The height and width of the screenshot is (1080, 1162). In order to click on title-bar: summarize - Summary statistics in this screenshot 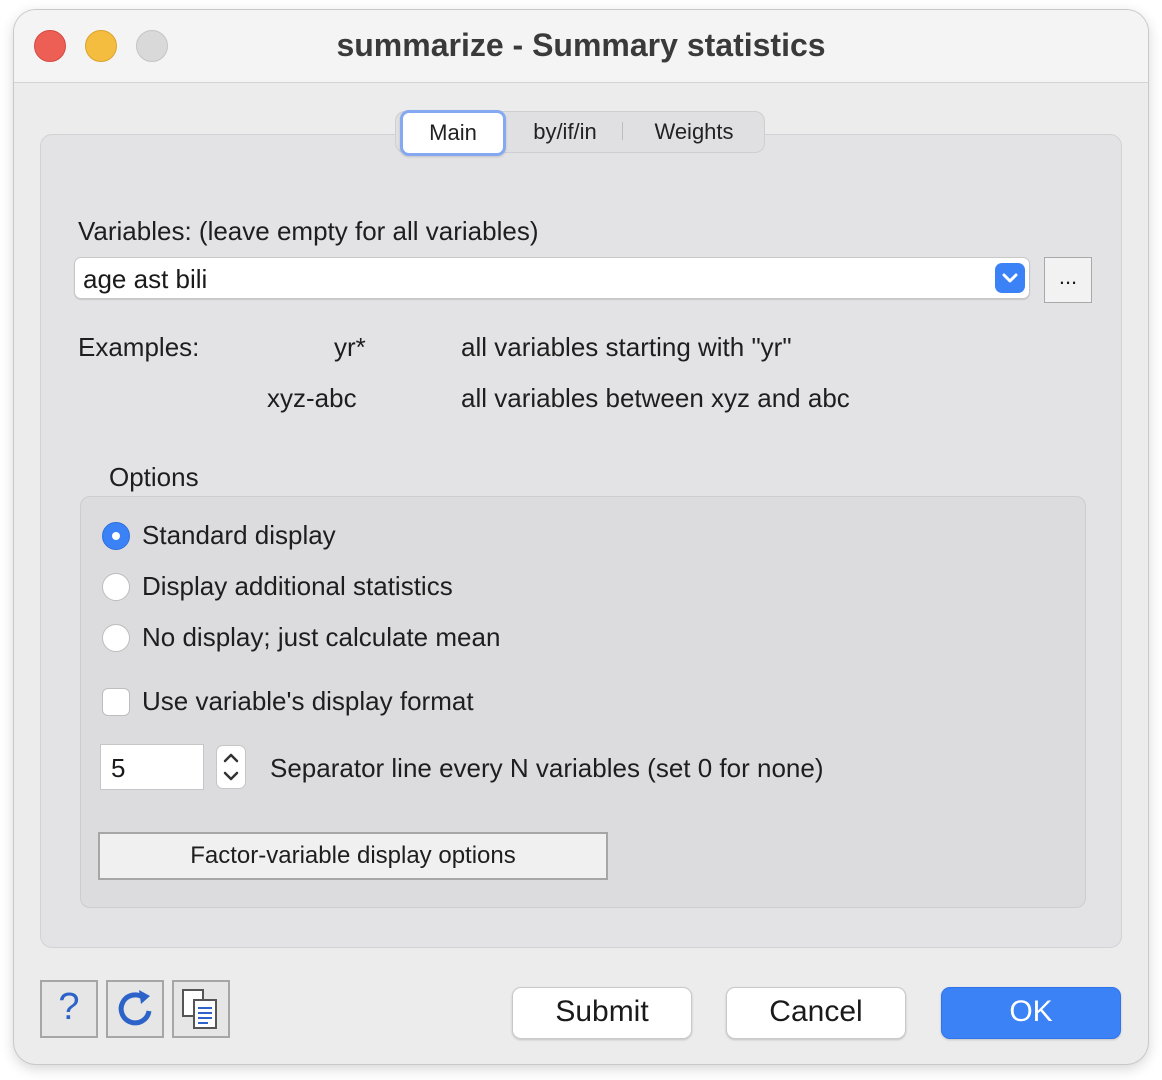, I will do `click(581, 46)`.